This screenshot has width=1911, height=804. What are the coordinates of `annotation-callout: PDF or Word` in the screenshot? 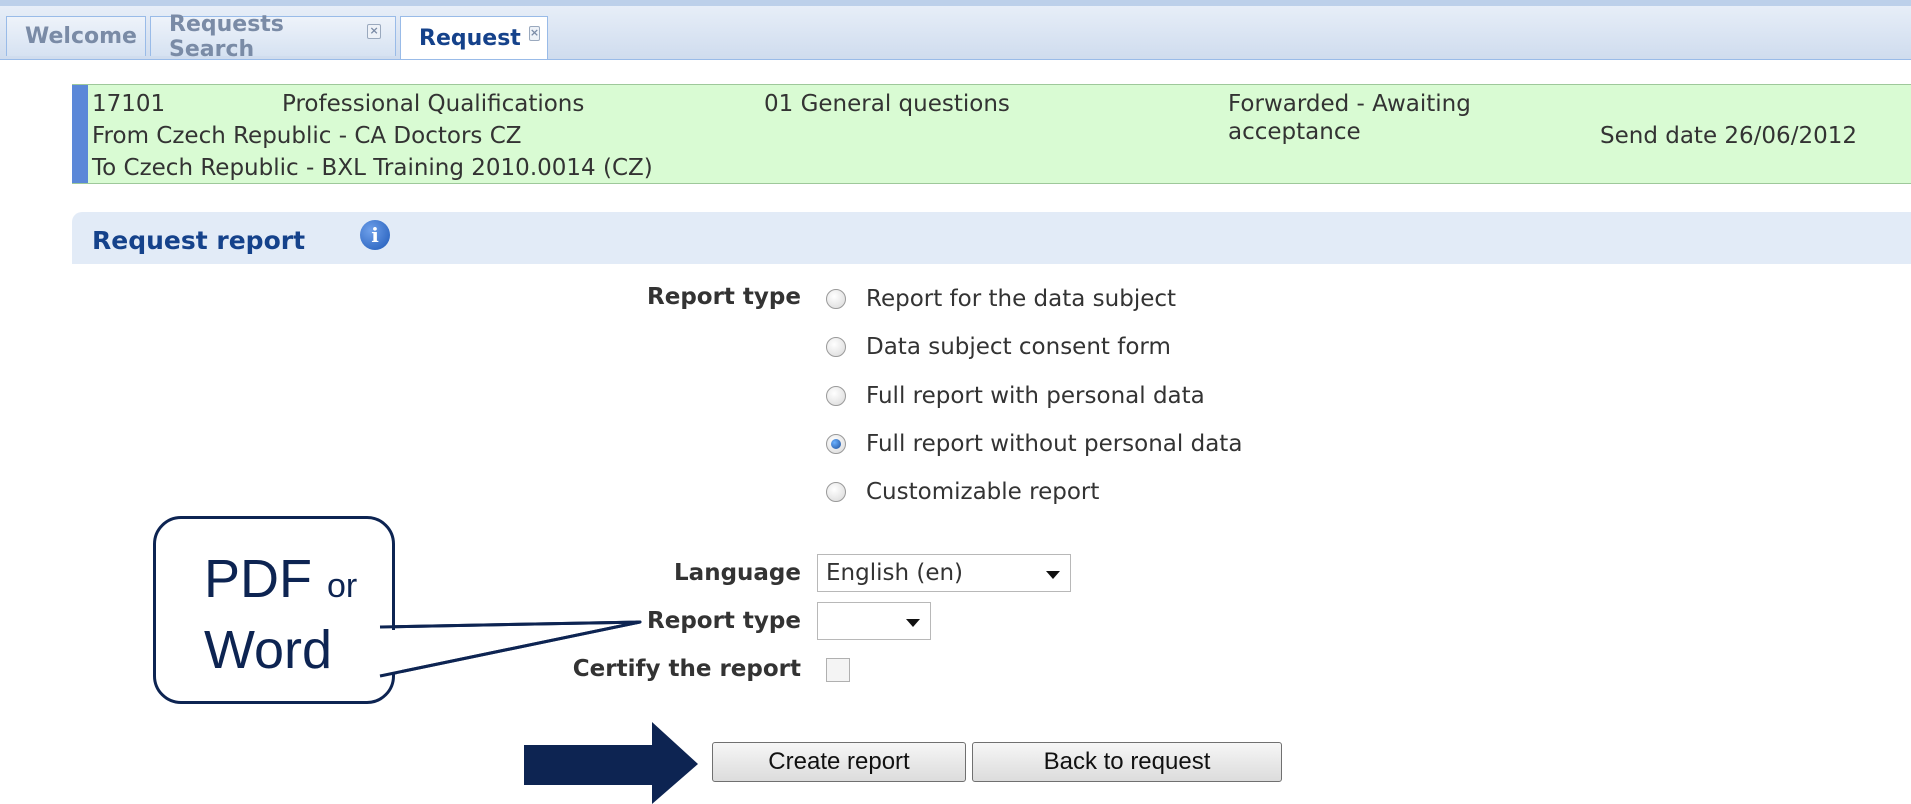 It's located at (274, 610).